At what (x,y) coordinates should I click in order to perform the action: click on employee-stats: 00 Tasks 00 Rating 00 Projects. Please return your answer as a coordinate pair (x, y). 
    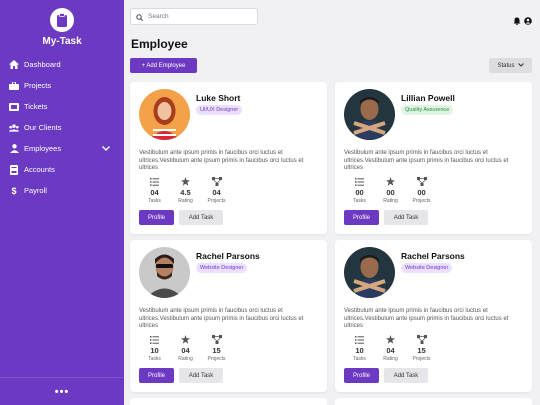
    Looking at the image, I should click on (390, 190).